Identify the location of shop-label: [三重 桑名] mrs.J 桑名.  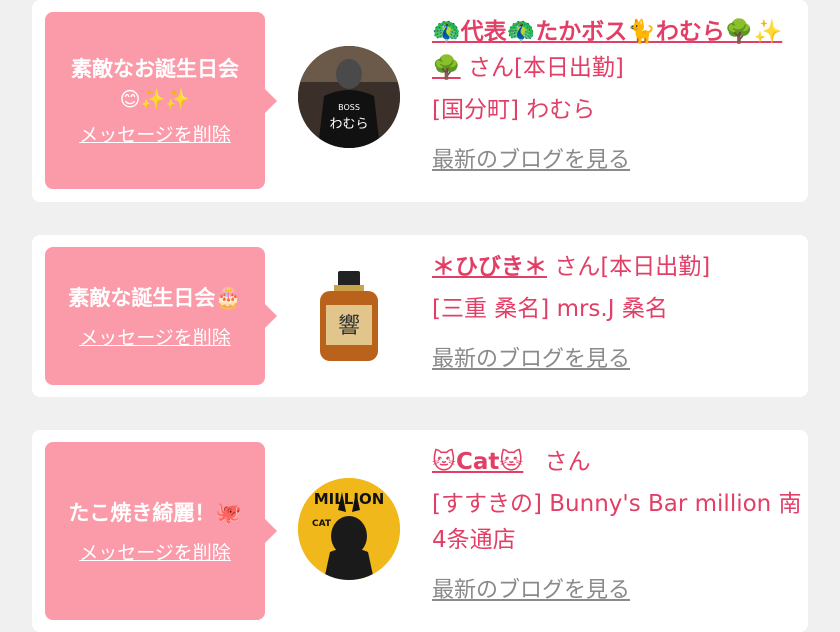
(550, 309).